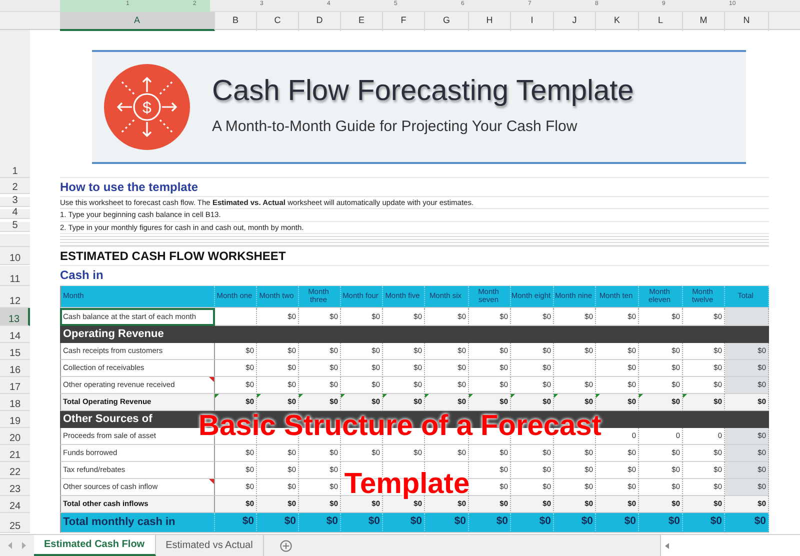  Describe the element at coordinates (210, 545) in the screenshot. I see `sheet-tab: Estimated vs Actual` at that location.